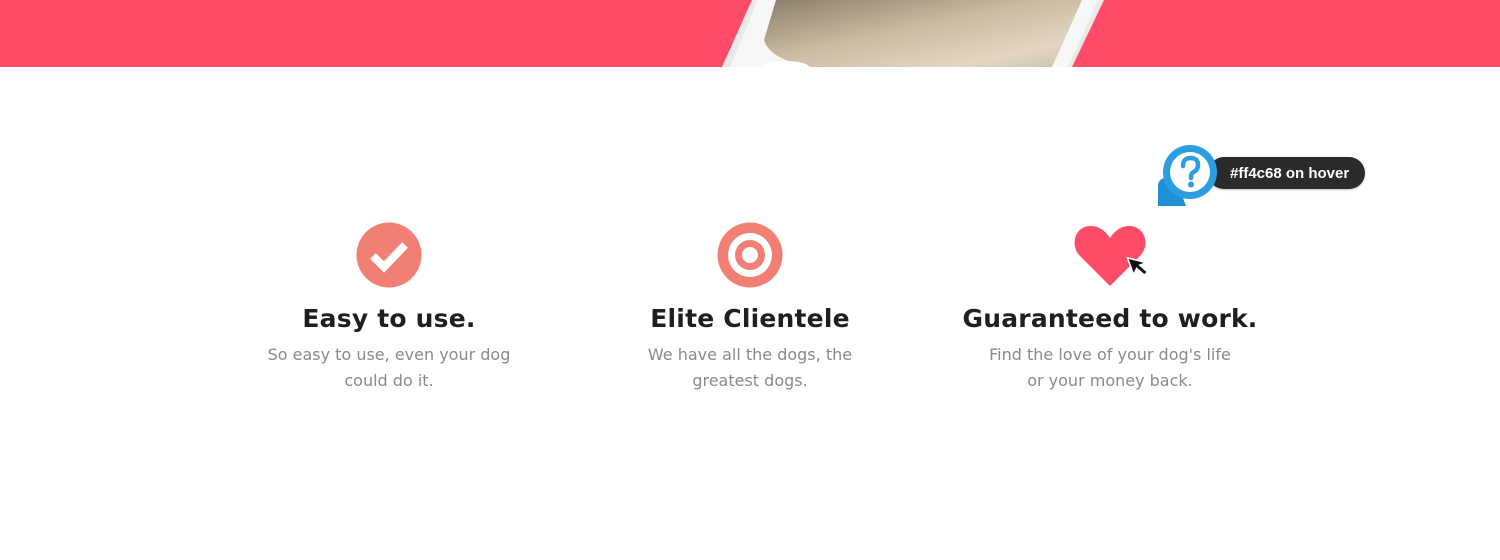  What do you see at coordinates (389, 318) in the screenshot?
I see `feature-title: Easy to use.` at bounding box center [389, 318].